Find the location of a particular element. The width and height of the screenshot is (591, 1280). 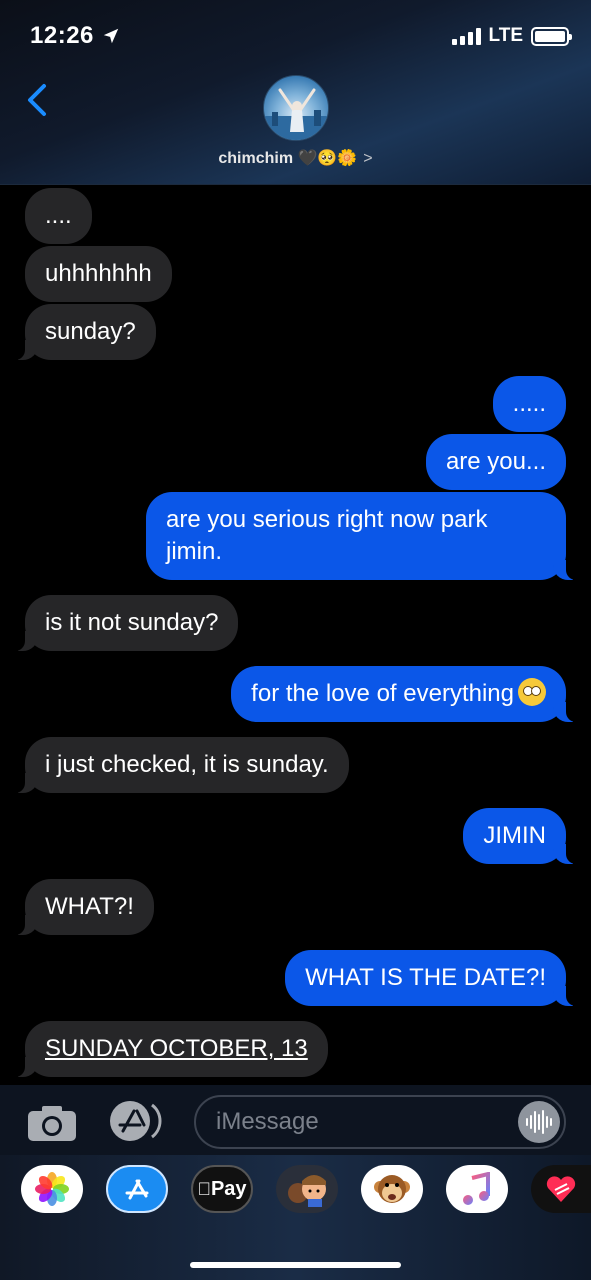

message-text: for the love of everything is located at coordinates (382, 693).